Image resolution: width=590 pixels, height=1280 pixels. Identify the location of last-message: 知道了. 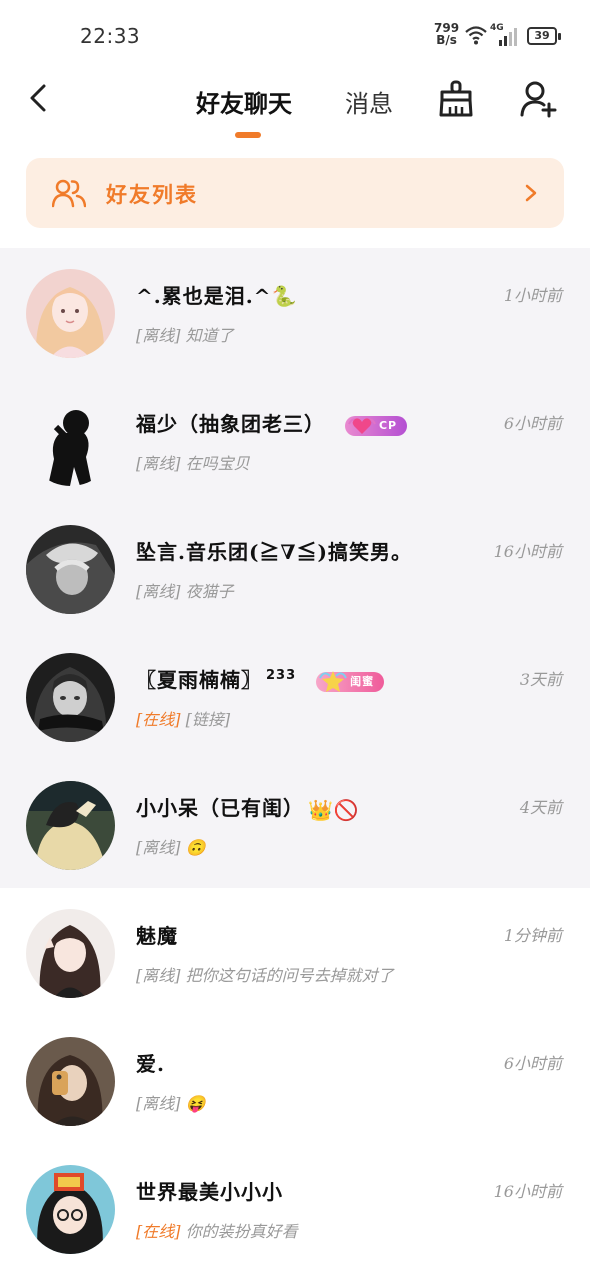
(209, 335).